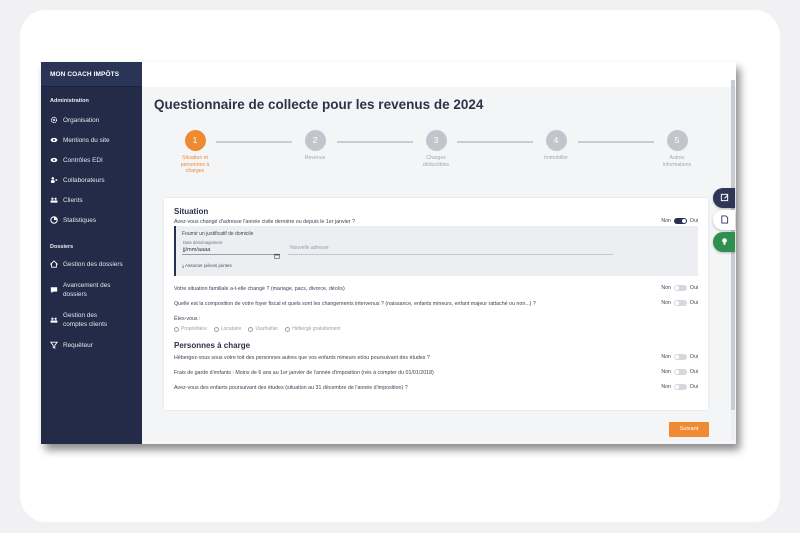 This screenshot has height=533, width=800. What do you see at coordinates (197, 250) in the screenshot?
I see `date-value: jj/mm/aaaa` at bounding box center [197, 250].